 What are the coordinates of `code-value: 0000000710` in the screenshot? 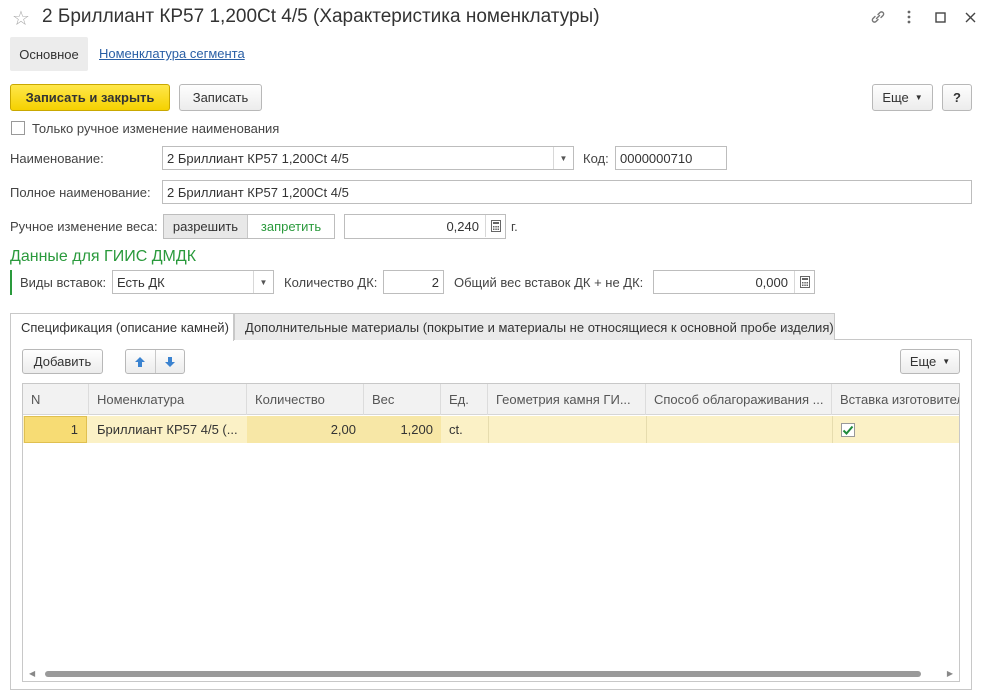 It's located at (656, 158).